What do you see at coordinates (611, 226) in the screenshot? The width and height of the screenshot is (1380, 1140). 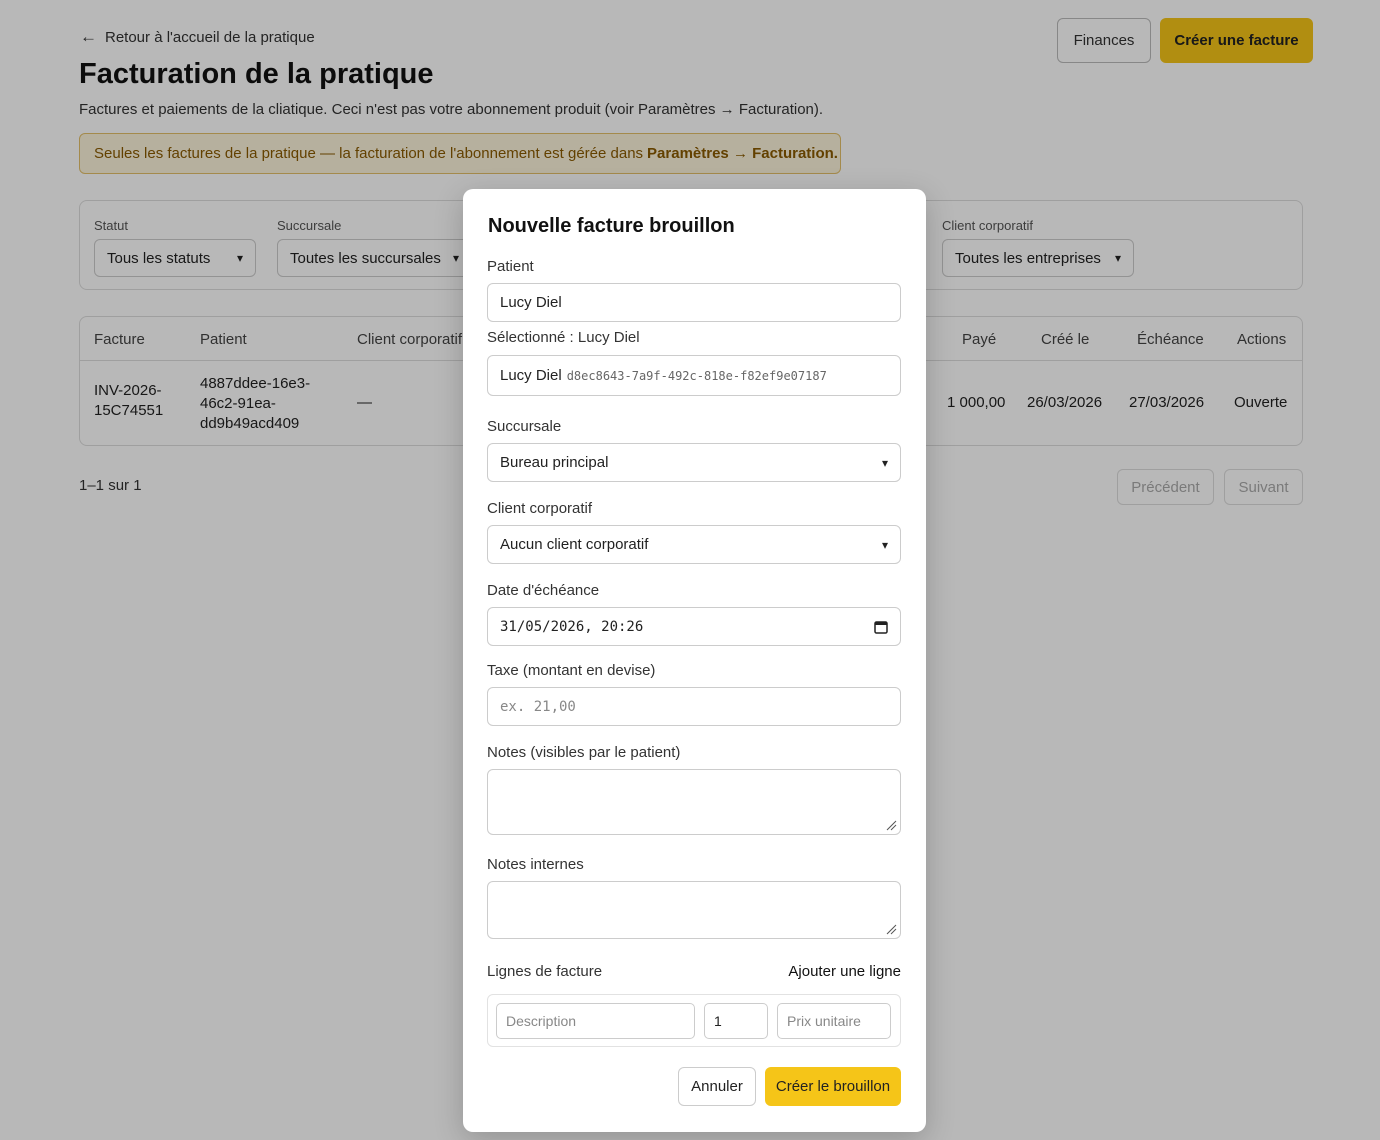 I see `dialog-title: Nouvelle facture brouillon` at bounding box center [611, 226].